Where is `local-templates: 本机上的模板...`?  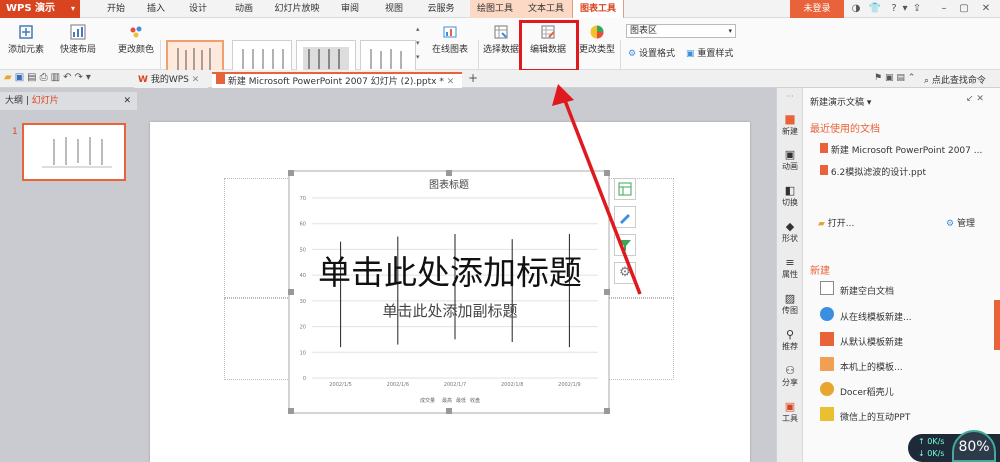
local-templates: 本机上的模板... is located at coordinates (871, 366).